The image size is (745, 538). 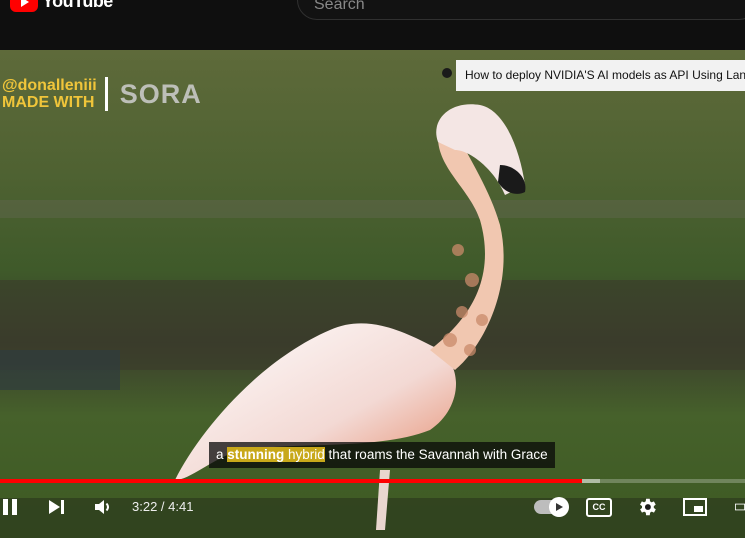 What do you see at coordinates (24, 6) in the screenshot?
I see `youtube-play-icon` at bounding box center [24, 6].